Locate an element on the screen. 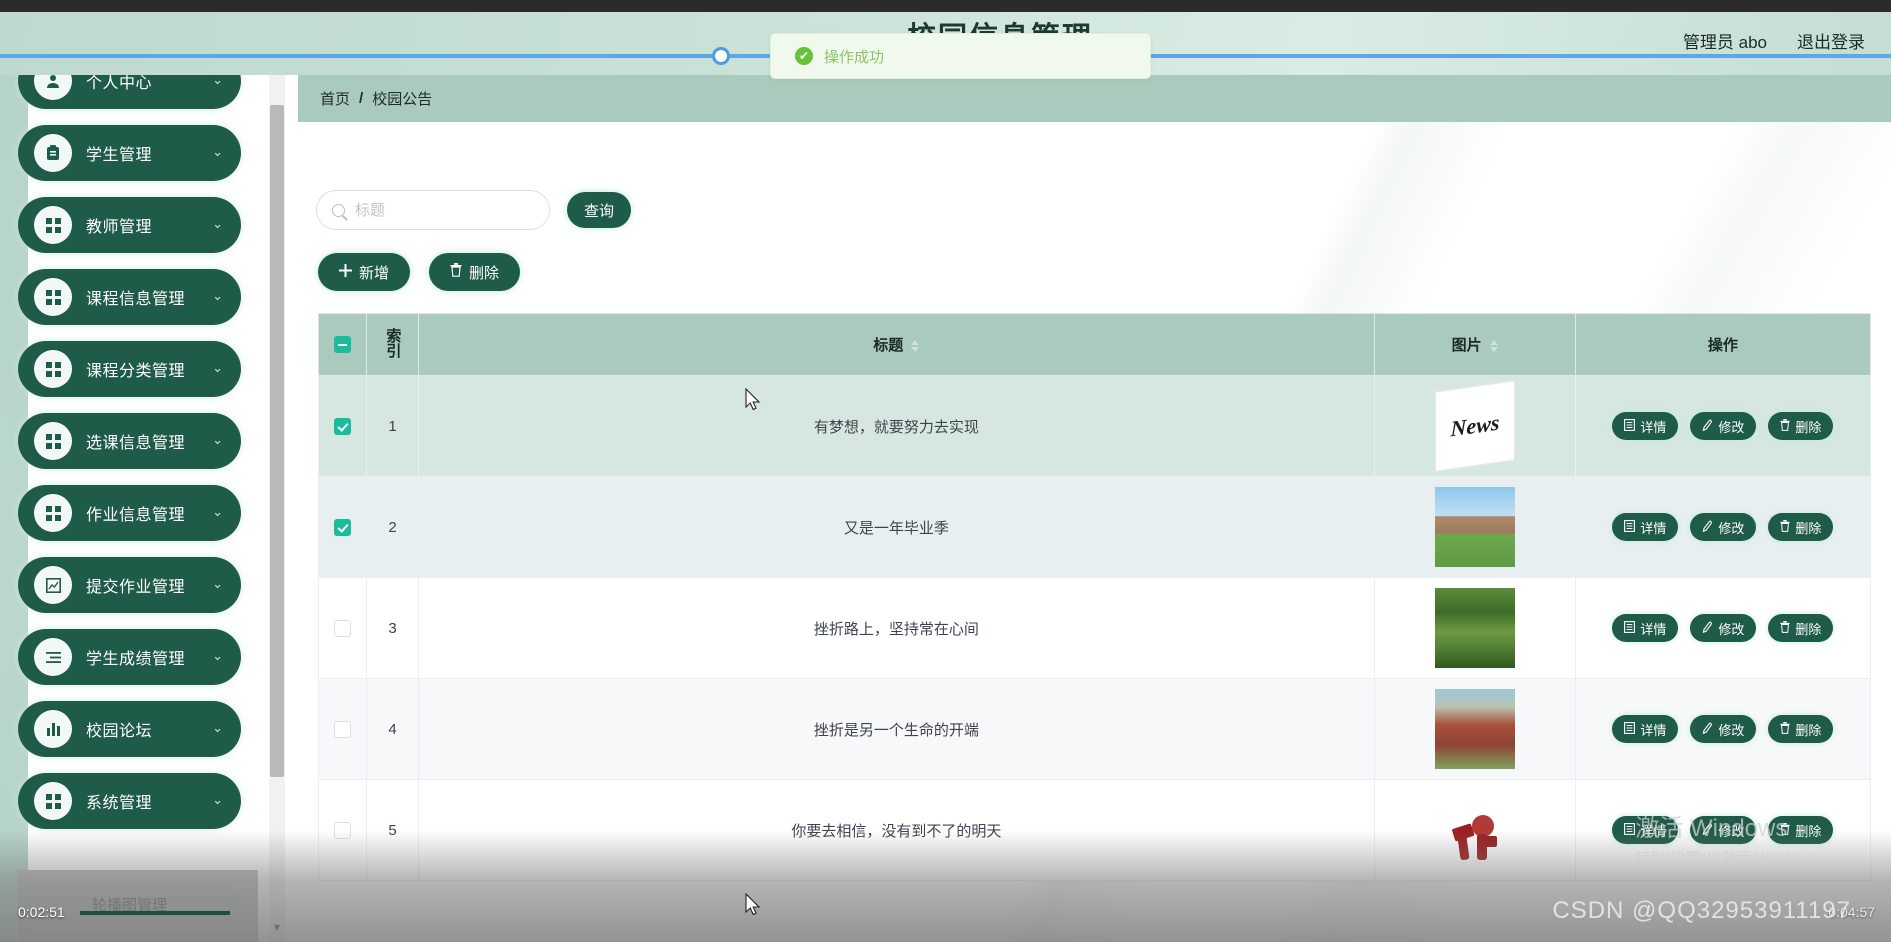  row-index-cell: 1 is located at coordinates (393, 426).